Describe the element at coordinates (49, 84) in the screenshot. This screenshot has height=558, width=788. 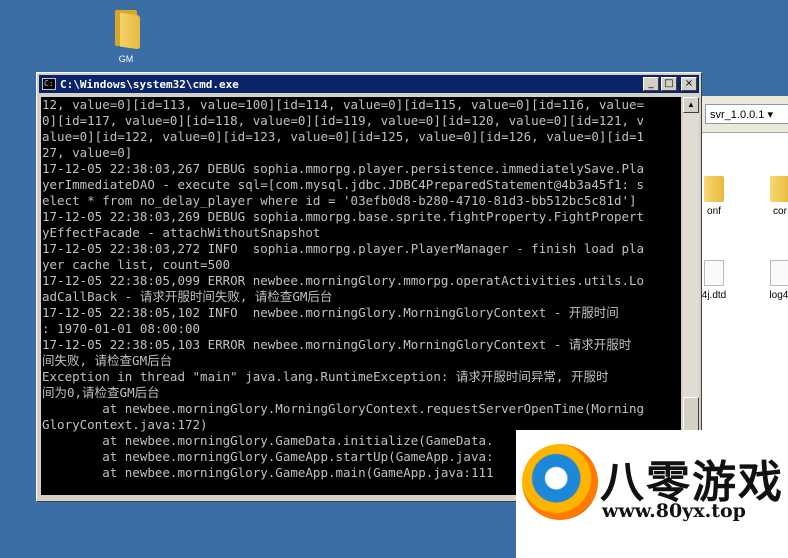
I see `cmd-app-icon: C:` at that location.